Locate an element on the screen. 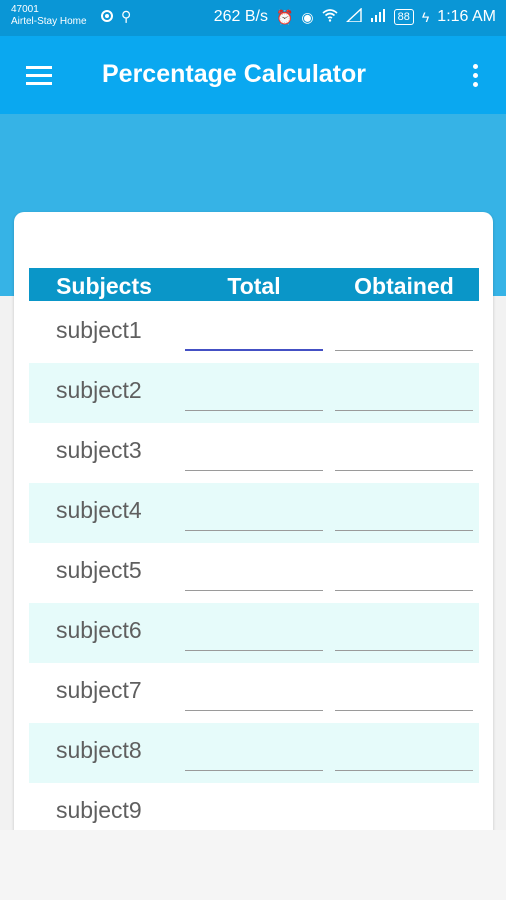  table-row: subject1 is located at coordinates (254, 333).